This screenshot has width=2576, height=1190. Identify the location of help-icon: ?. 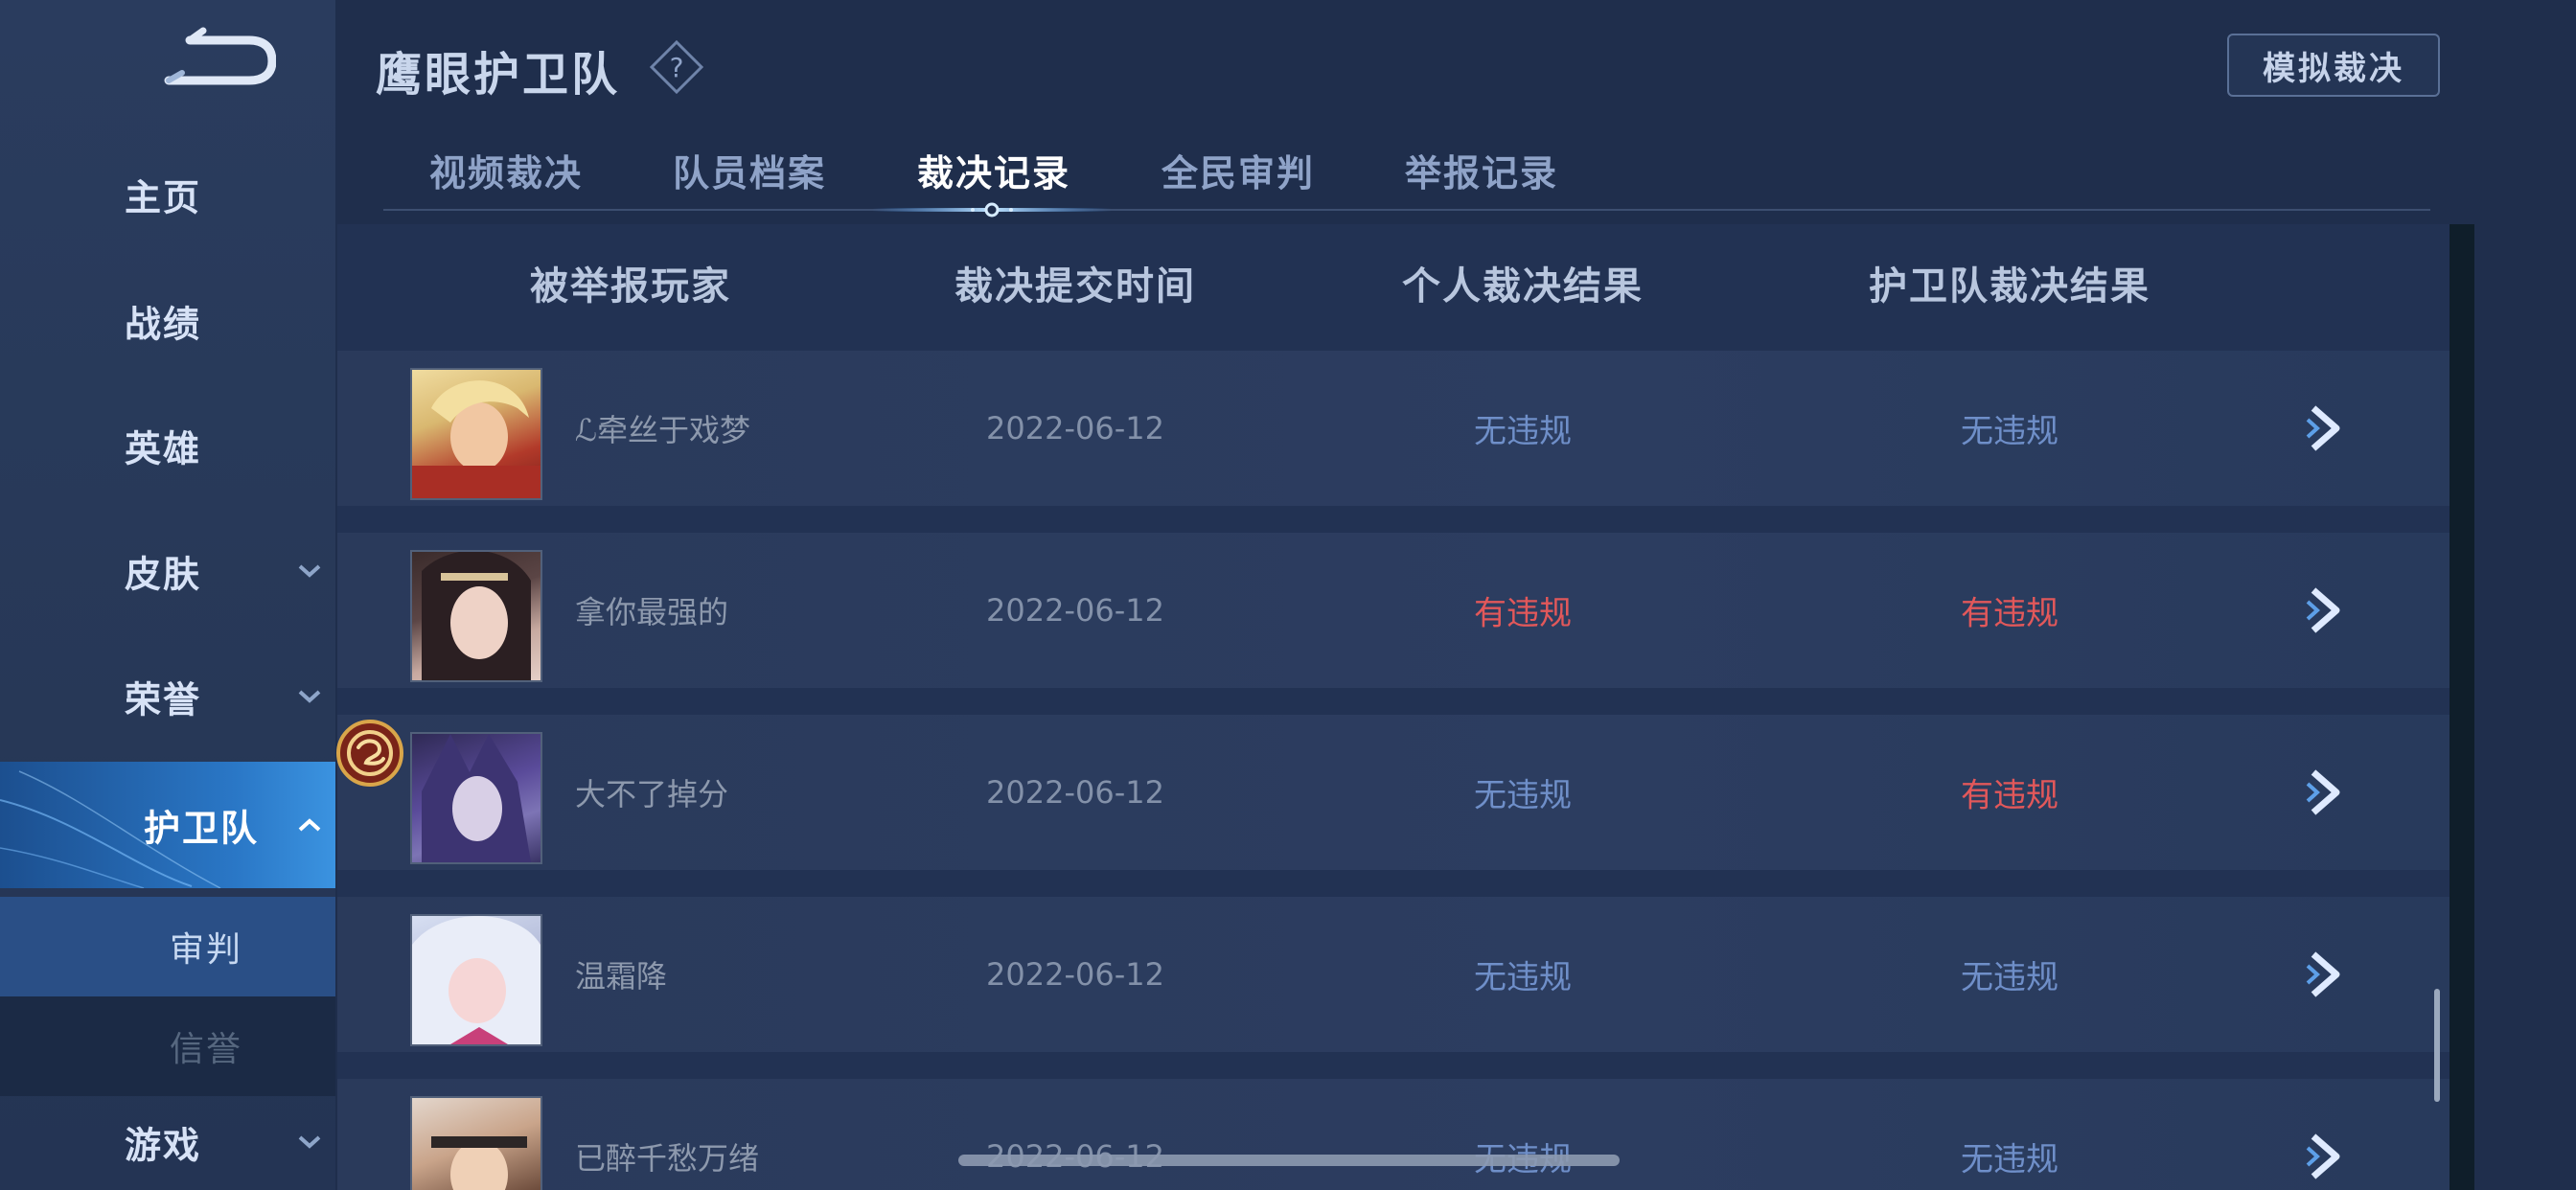
(676, 67).